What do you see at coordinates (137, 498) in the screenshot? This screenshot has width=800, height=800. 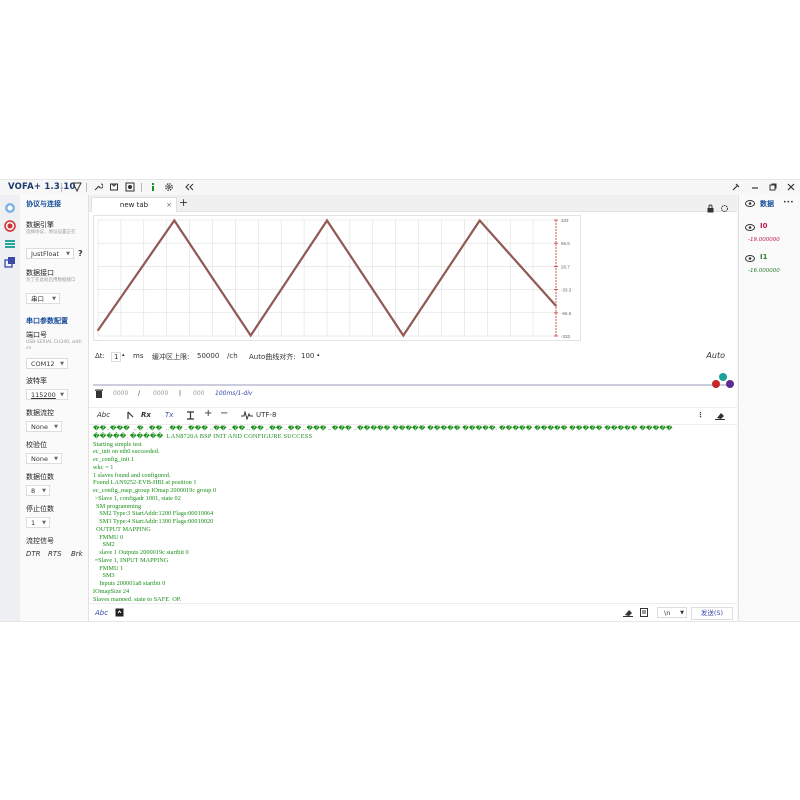 I see `console-line: >Slave 1, configadr 1001, state 02` at bounding box center [137, 498].